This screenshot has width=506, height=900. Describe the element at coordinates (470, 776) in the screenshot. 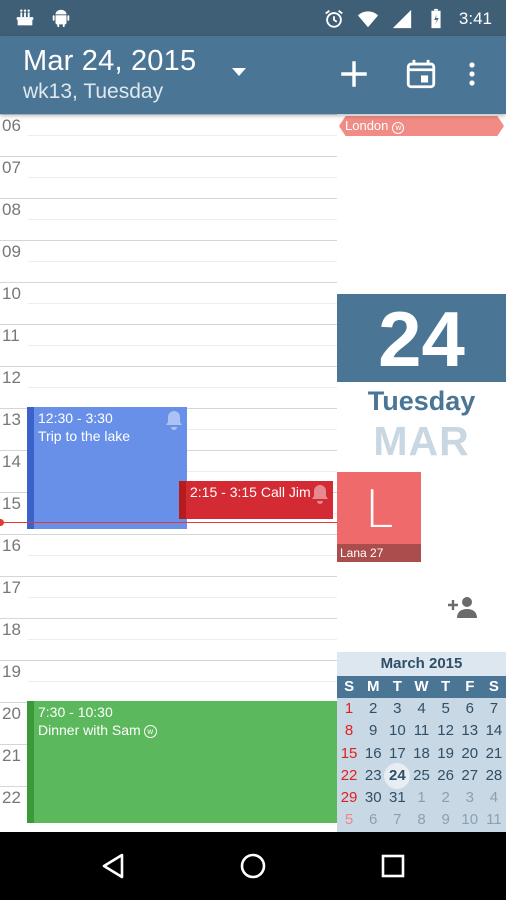

I see `mini-calendar-day: 27` at that location.